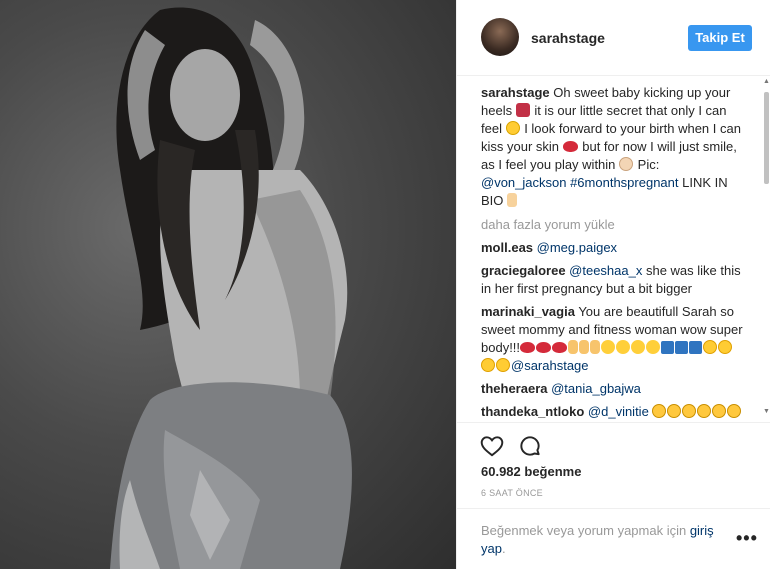 This screenshot has height=569, width=770. Describe the element at coordinates (612, 225) in the screenshot. I see `load-more-comments: daha fazla yorum yükle` at that location.